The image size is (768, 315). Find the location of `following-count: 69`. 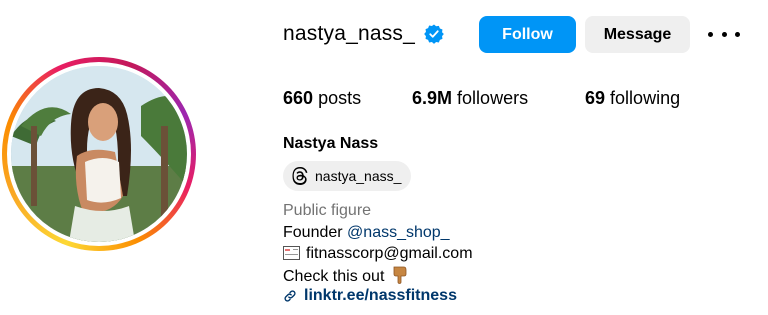

following-count: 69 is located at coordinates (595, 98).